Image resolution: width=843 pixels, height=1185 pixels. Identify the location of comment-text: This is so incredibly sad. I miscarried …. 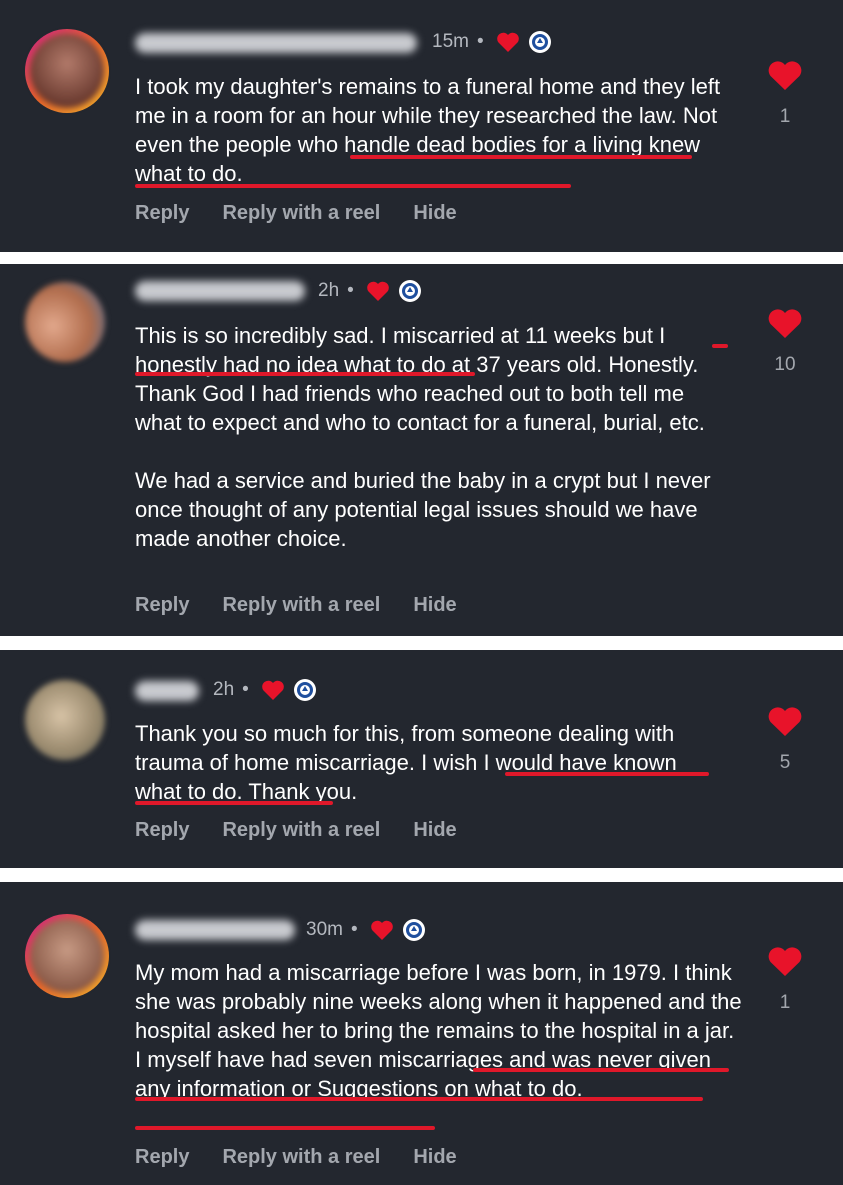
(435, 437).